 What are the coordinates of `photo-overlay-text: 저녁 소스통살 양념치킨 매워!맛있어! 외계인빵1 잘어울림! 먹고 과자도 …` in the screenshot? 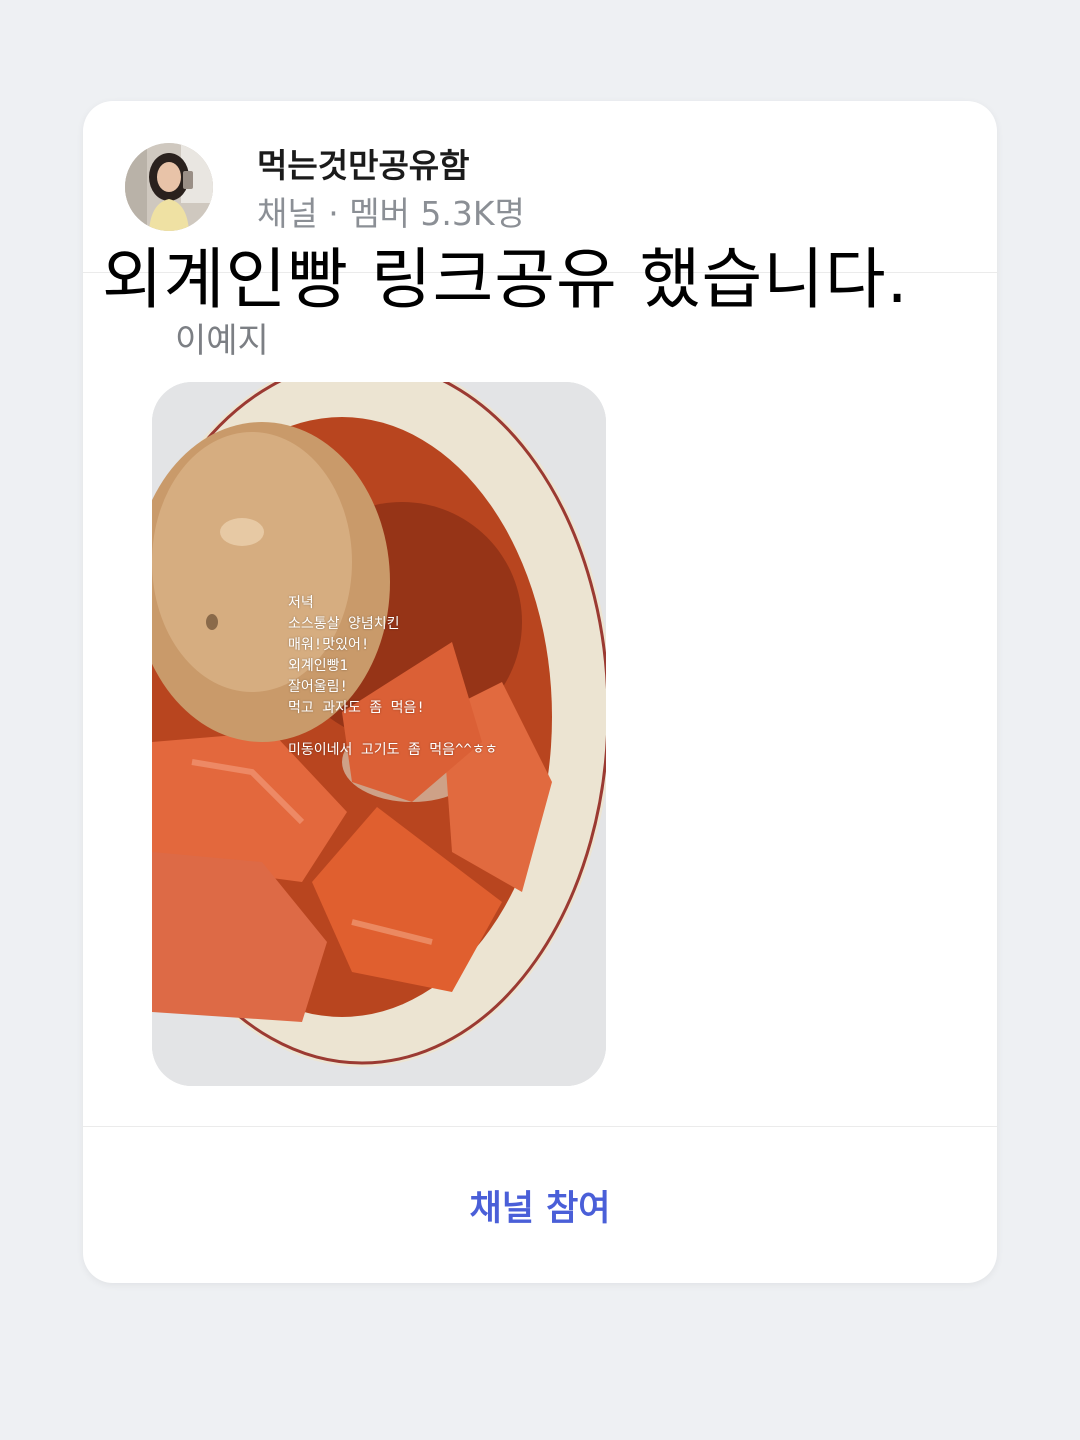 It's located at (393, 677).